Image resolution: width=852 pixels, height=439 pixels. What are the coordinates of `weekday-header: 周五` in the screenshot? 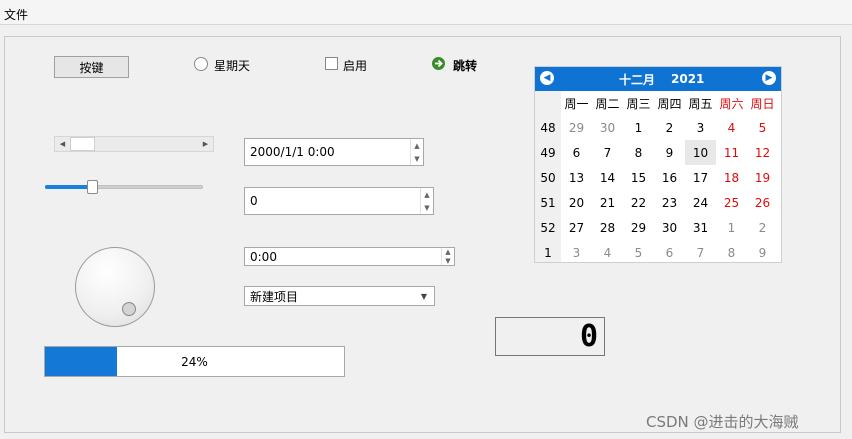 It's located at (700, 103).